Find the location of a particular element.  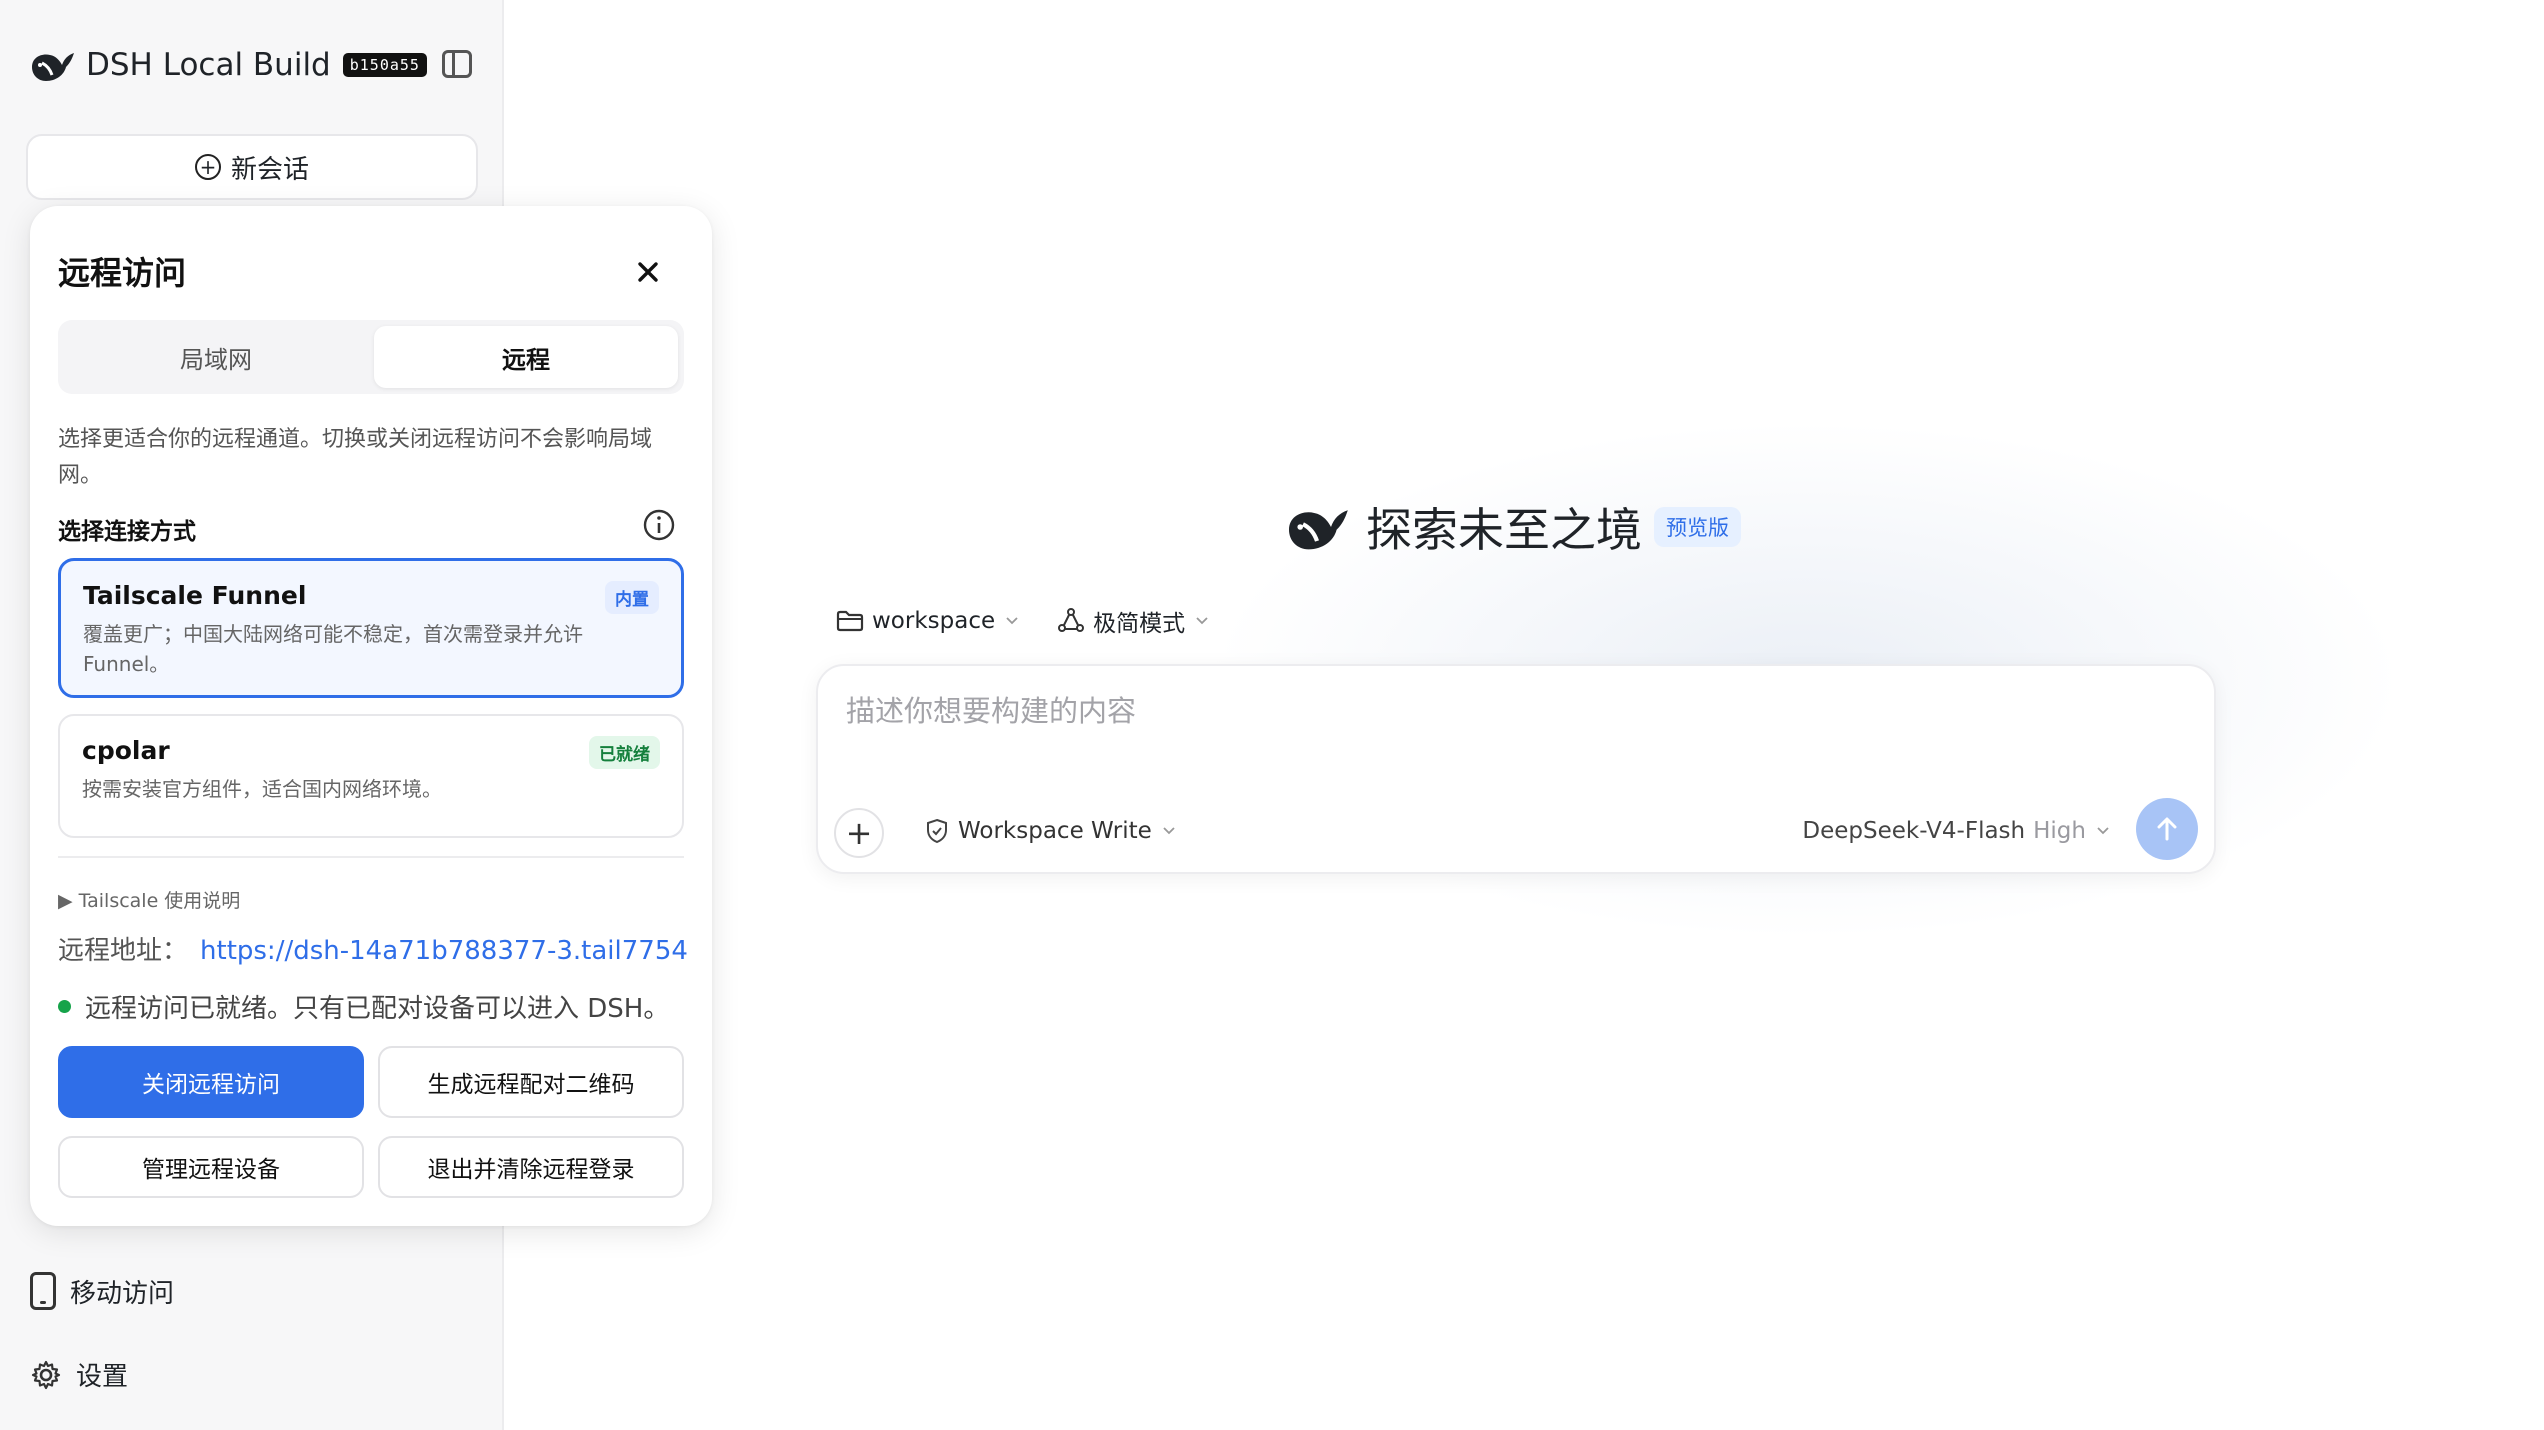

panel-title: 远程访问 is located at coordinates (122, 273).